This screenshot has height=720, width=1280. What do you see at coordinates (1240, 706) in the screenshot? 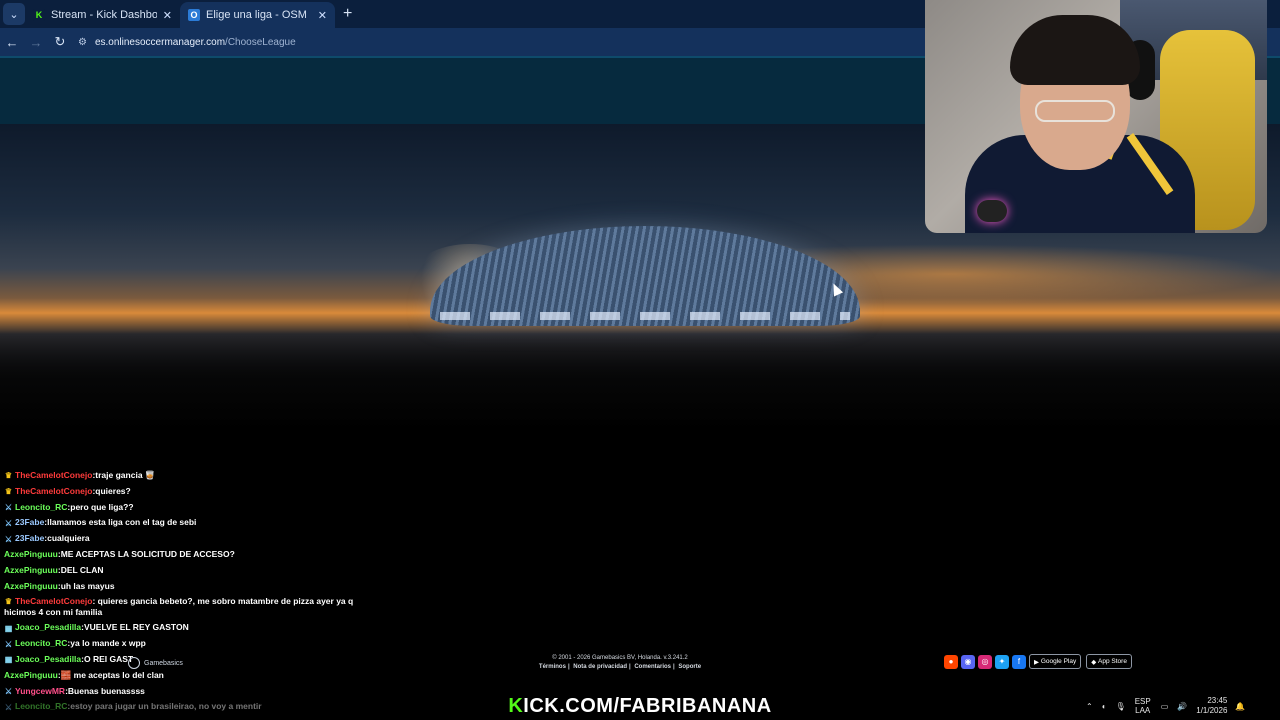
I see `notifications-icon: 🔔` at bounding box center [1240, 706].